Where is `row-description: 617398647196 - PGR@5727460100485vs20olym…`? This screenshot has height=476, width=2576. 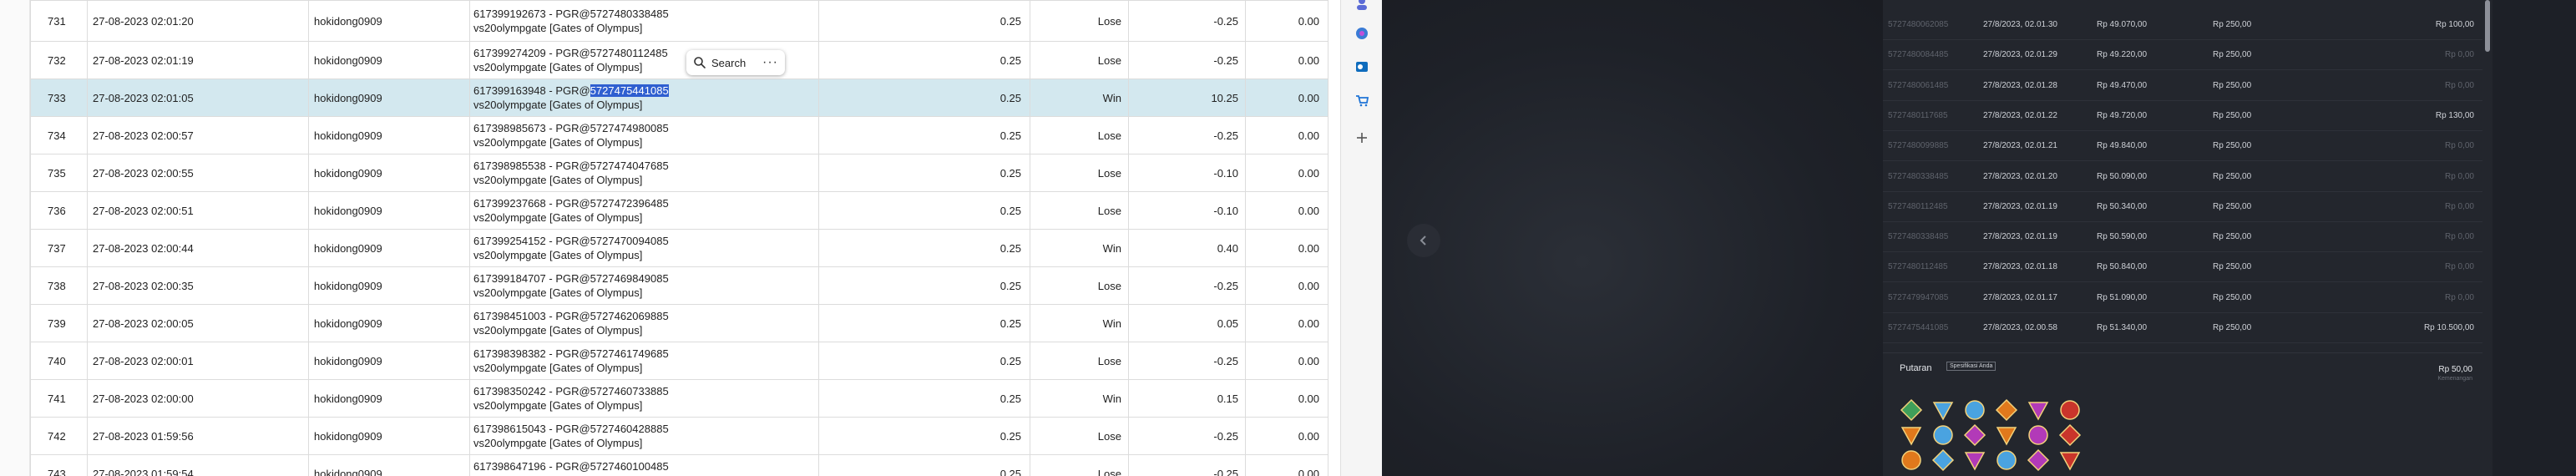 row-description: 617398647196 - PGR@5727460100485vs20olym… is located at coordinates (644, 465).